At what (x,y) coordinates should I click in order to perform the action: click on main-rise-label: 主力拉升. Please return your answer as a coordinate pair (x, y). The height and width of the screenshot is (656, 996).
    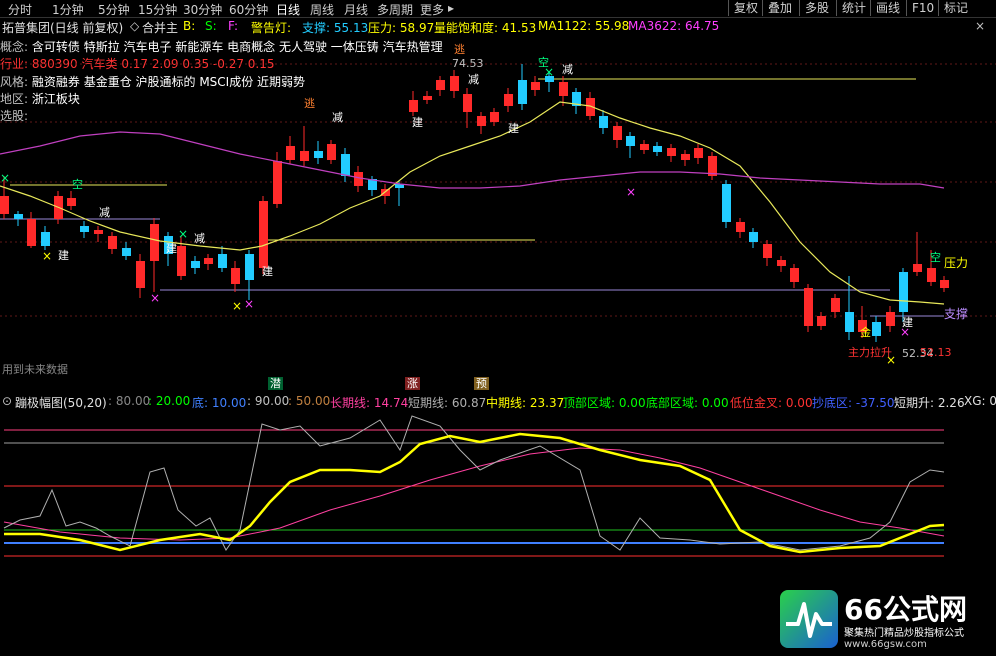
    Looking at the image, I should click on (870, 352).